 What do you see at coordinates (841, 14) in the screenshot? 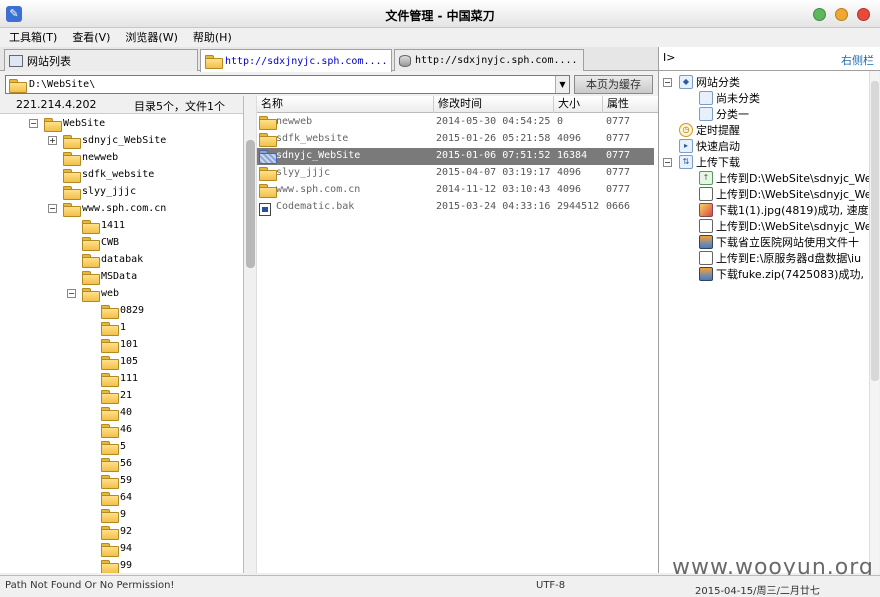
I see `minimize-button` at bounding box center [841, 14].